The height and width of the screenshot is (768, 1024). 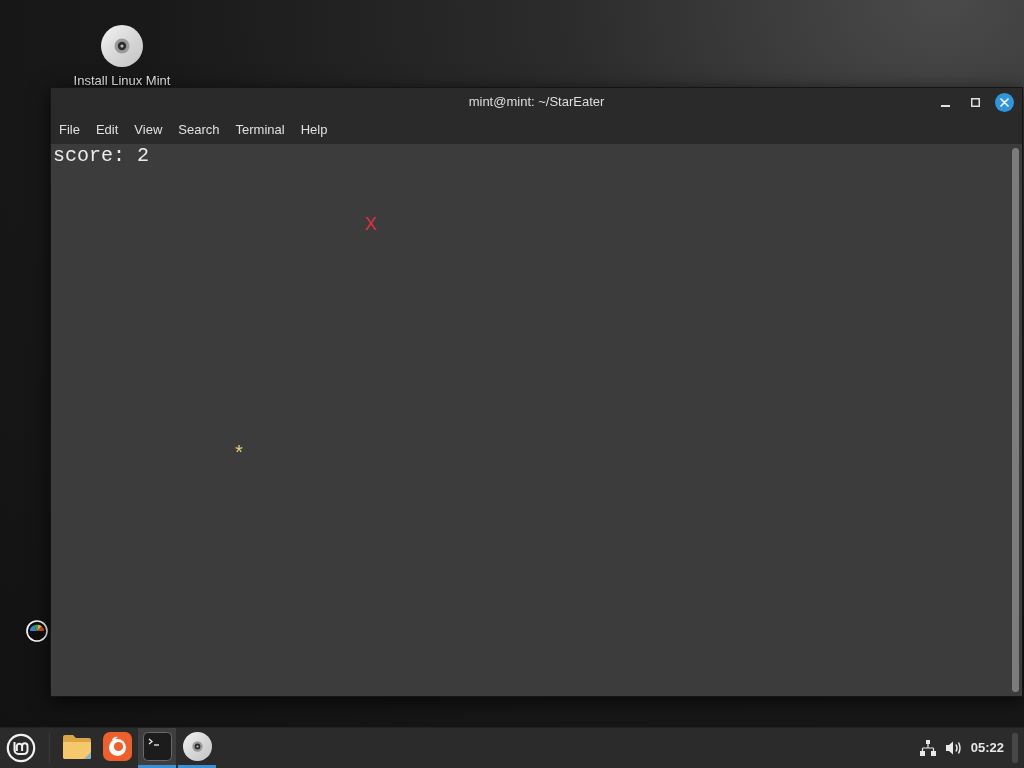 I want to click on menu-logo-icon, so click(x=21, y=748).